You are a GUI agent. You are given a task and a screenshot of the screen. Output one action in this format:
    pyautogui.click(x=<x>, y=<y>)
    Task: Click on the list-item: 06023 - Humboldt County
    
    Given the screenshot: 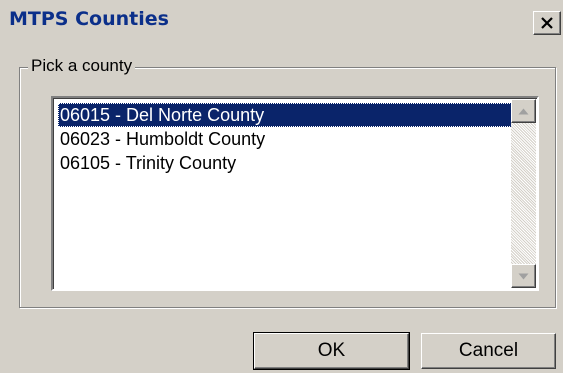 What is the action you would take?
    pyautogui.click(x=286, y=139)
    